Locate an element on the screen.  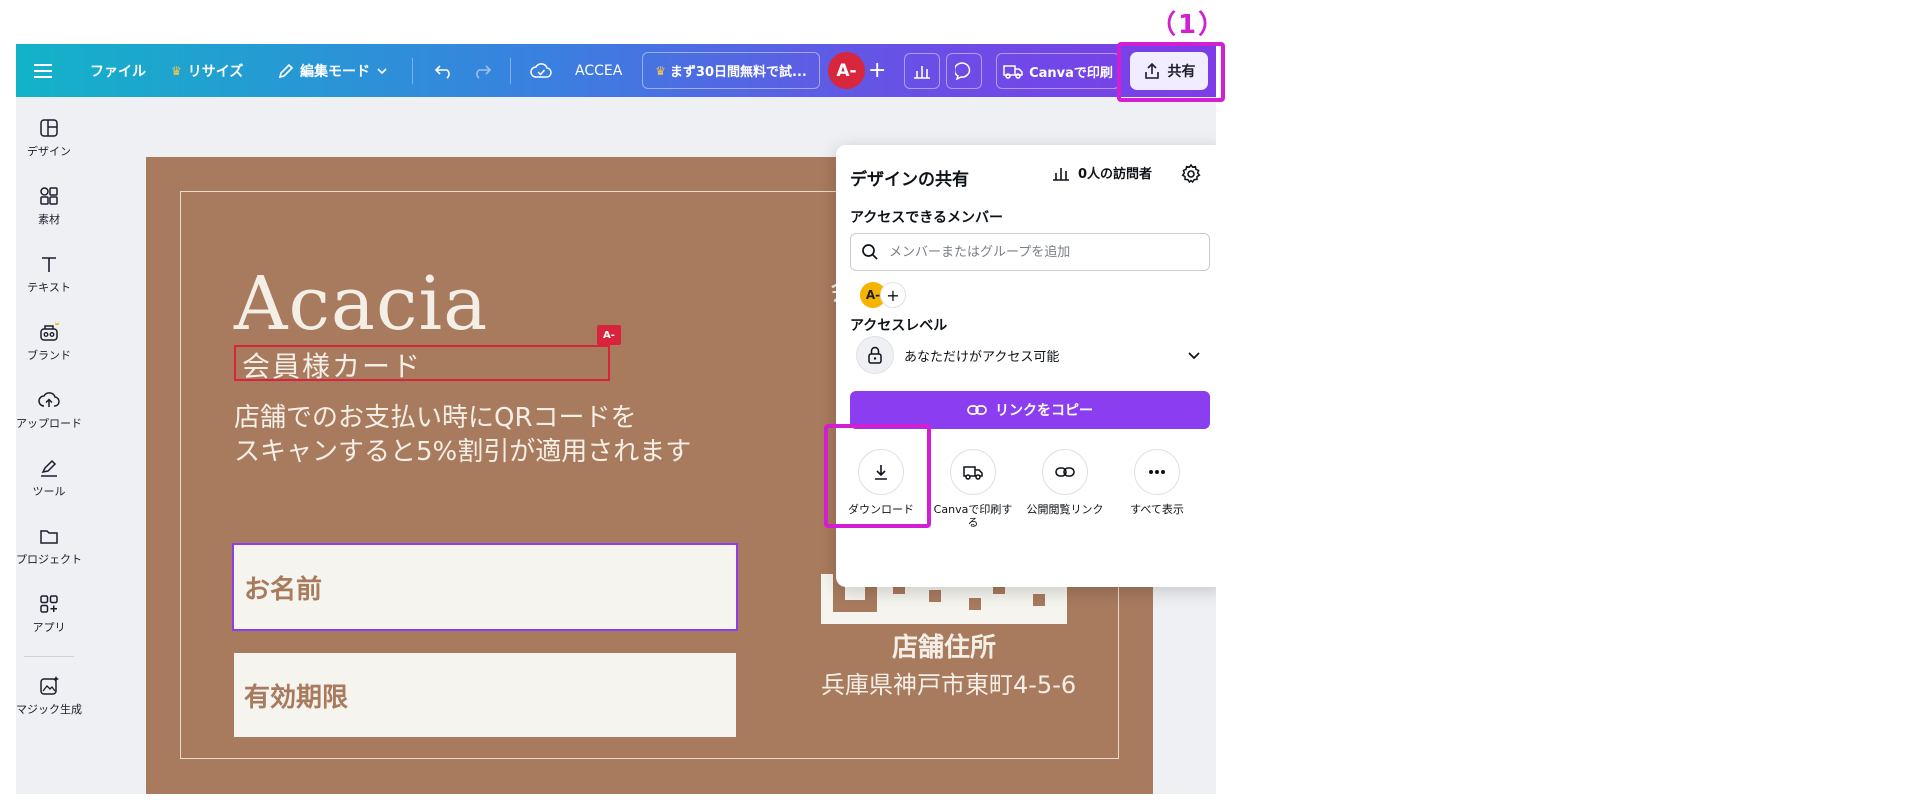
sidebar-item-magic-media: マジック生成 is located at coordinates (49, 696).